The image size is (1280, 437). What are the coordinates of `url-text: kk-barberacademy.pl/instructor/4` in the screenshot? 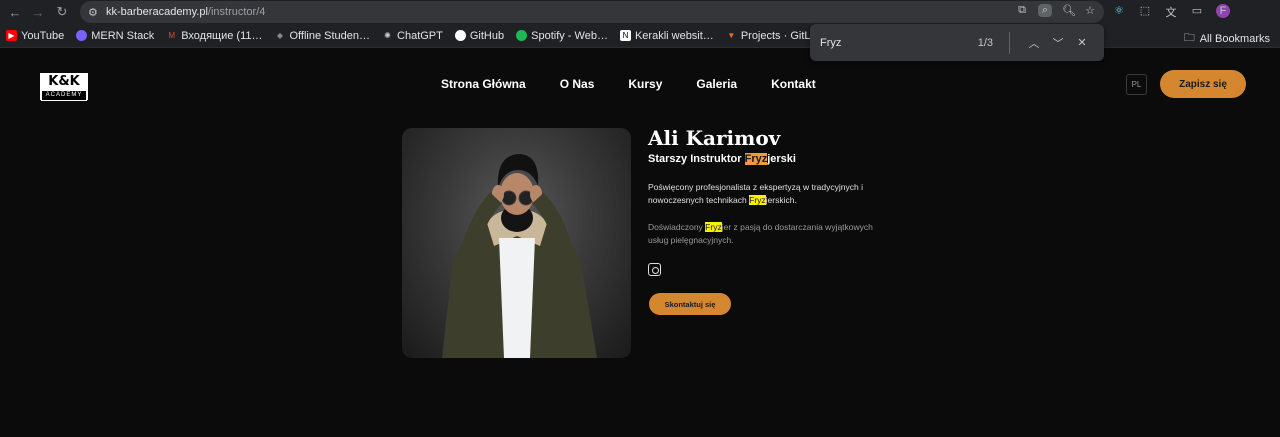 It's located at (186, 12).